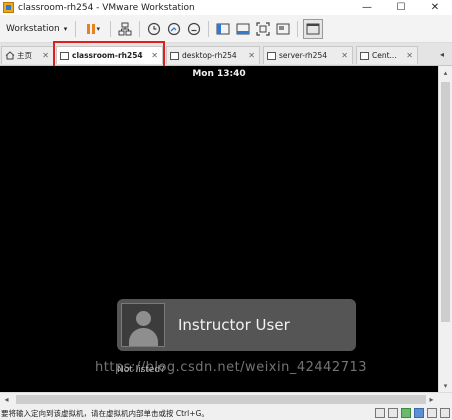  I want to click on vertical-scrollbar: ▴ ▾, so click(445, 229).